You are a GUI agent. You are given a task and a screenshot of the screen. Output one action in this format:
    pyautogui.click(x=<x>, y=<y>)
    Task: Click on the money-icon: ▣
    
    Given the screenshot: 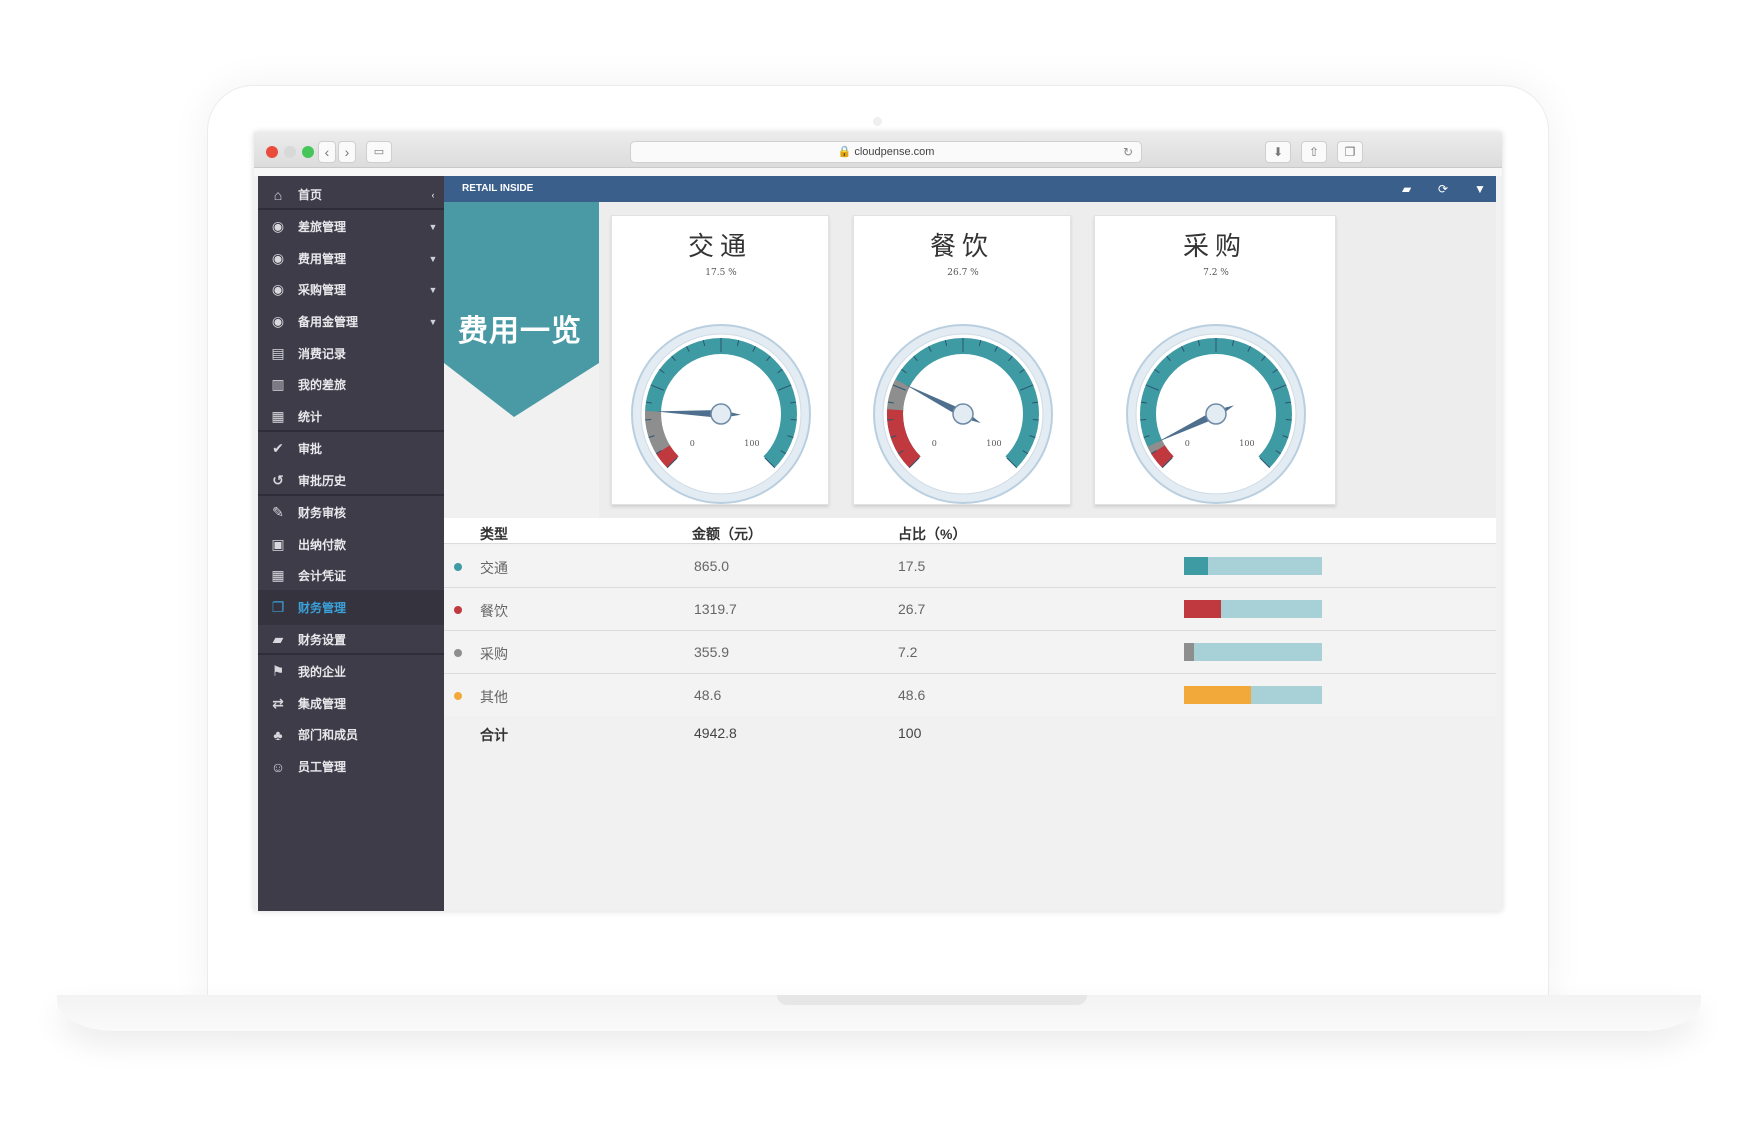 What is the action you would take?
    pyautogui.click(x=278, y=544)
    